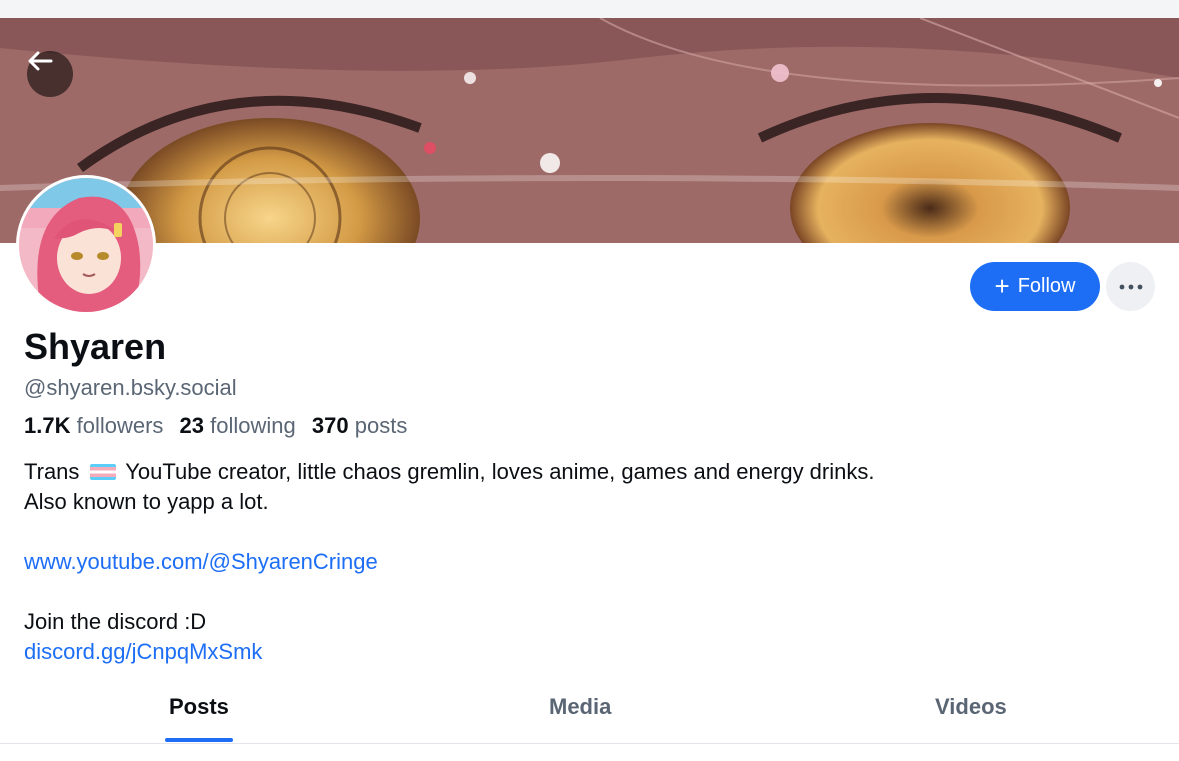  I want to click on followers-label: followers, so click(120, 425).